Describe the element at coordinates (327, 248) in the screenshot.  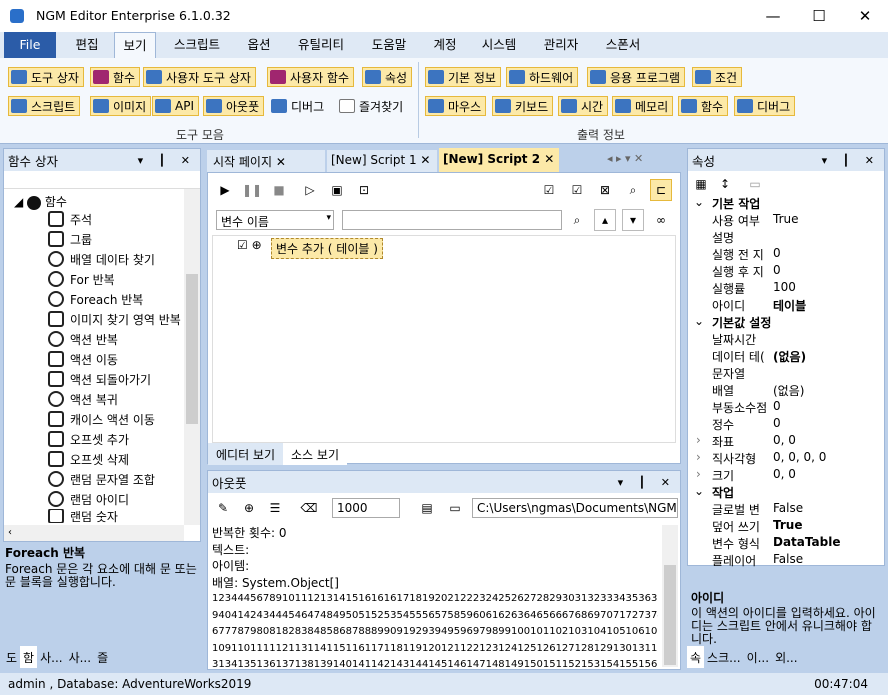
I see `script-node-add-variable: 변수 추가 ( 테이블 )` at that location.